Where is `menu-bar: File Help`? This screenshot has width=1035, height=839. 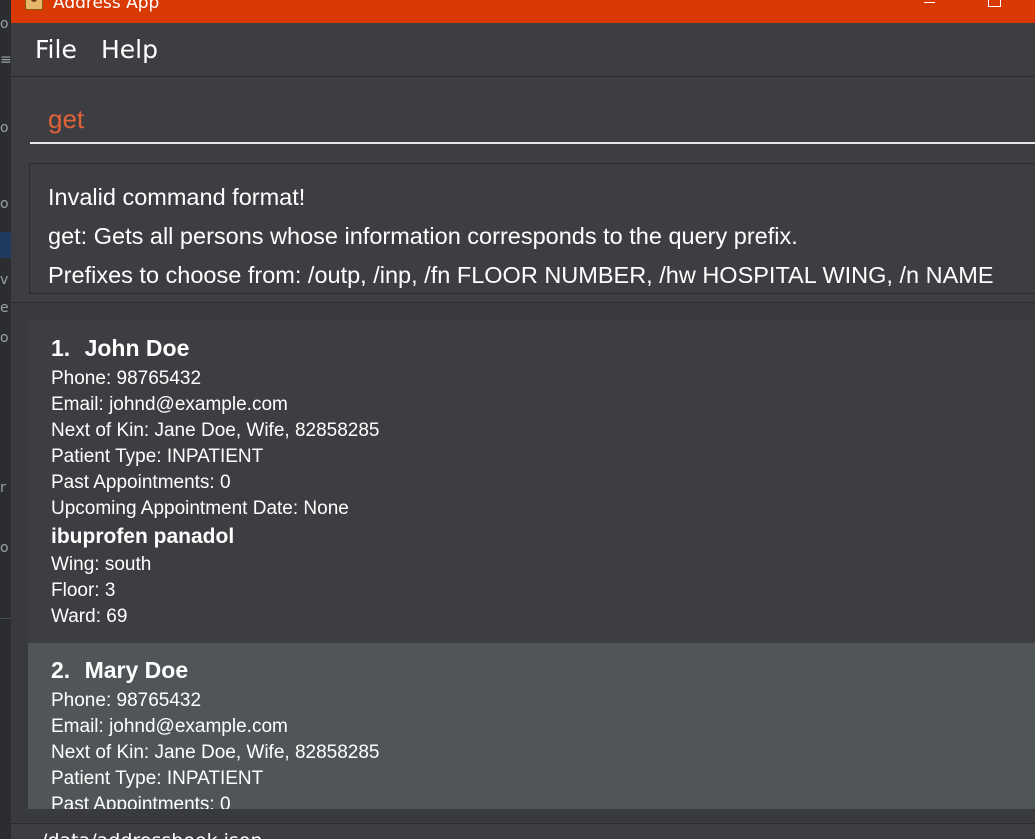 menu-bar: File Help is located at coordinates (523, 50).